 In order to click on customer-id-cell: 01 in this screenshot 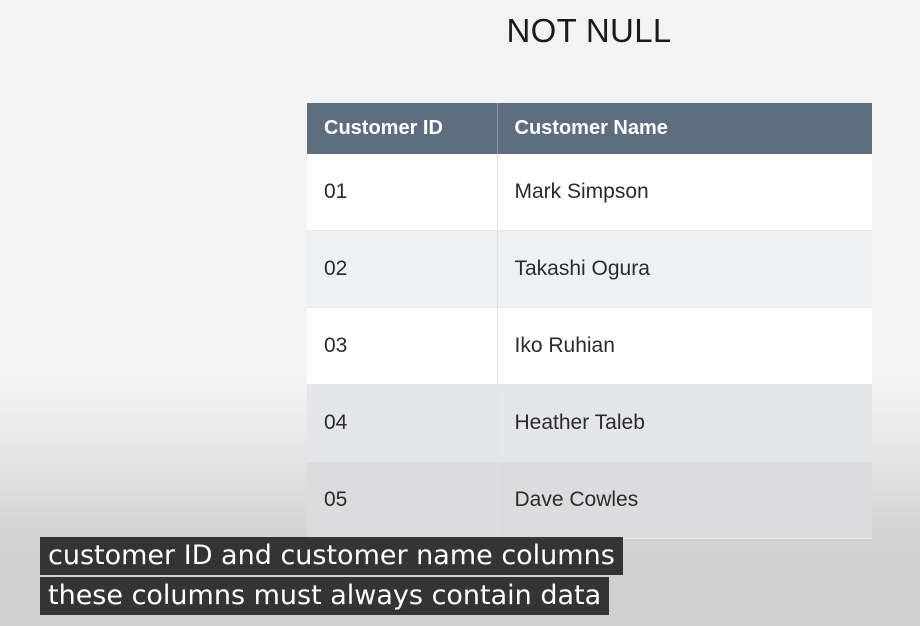, I will do `click(402, 192)`.